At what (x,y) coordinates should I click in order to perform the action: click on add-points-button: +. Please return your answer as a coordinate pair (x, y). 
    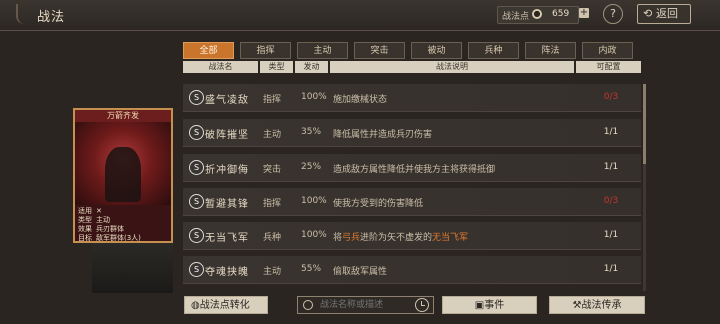
    Looking at the image, I should click on (584, 13).